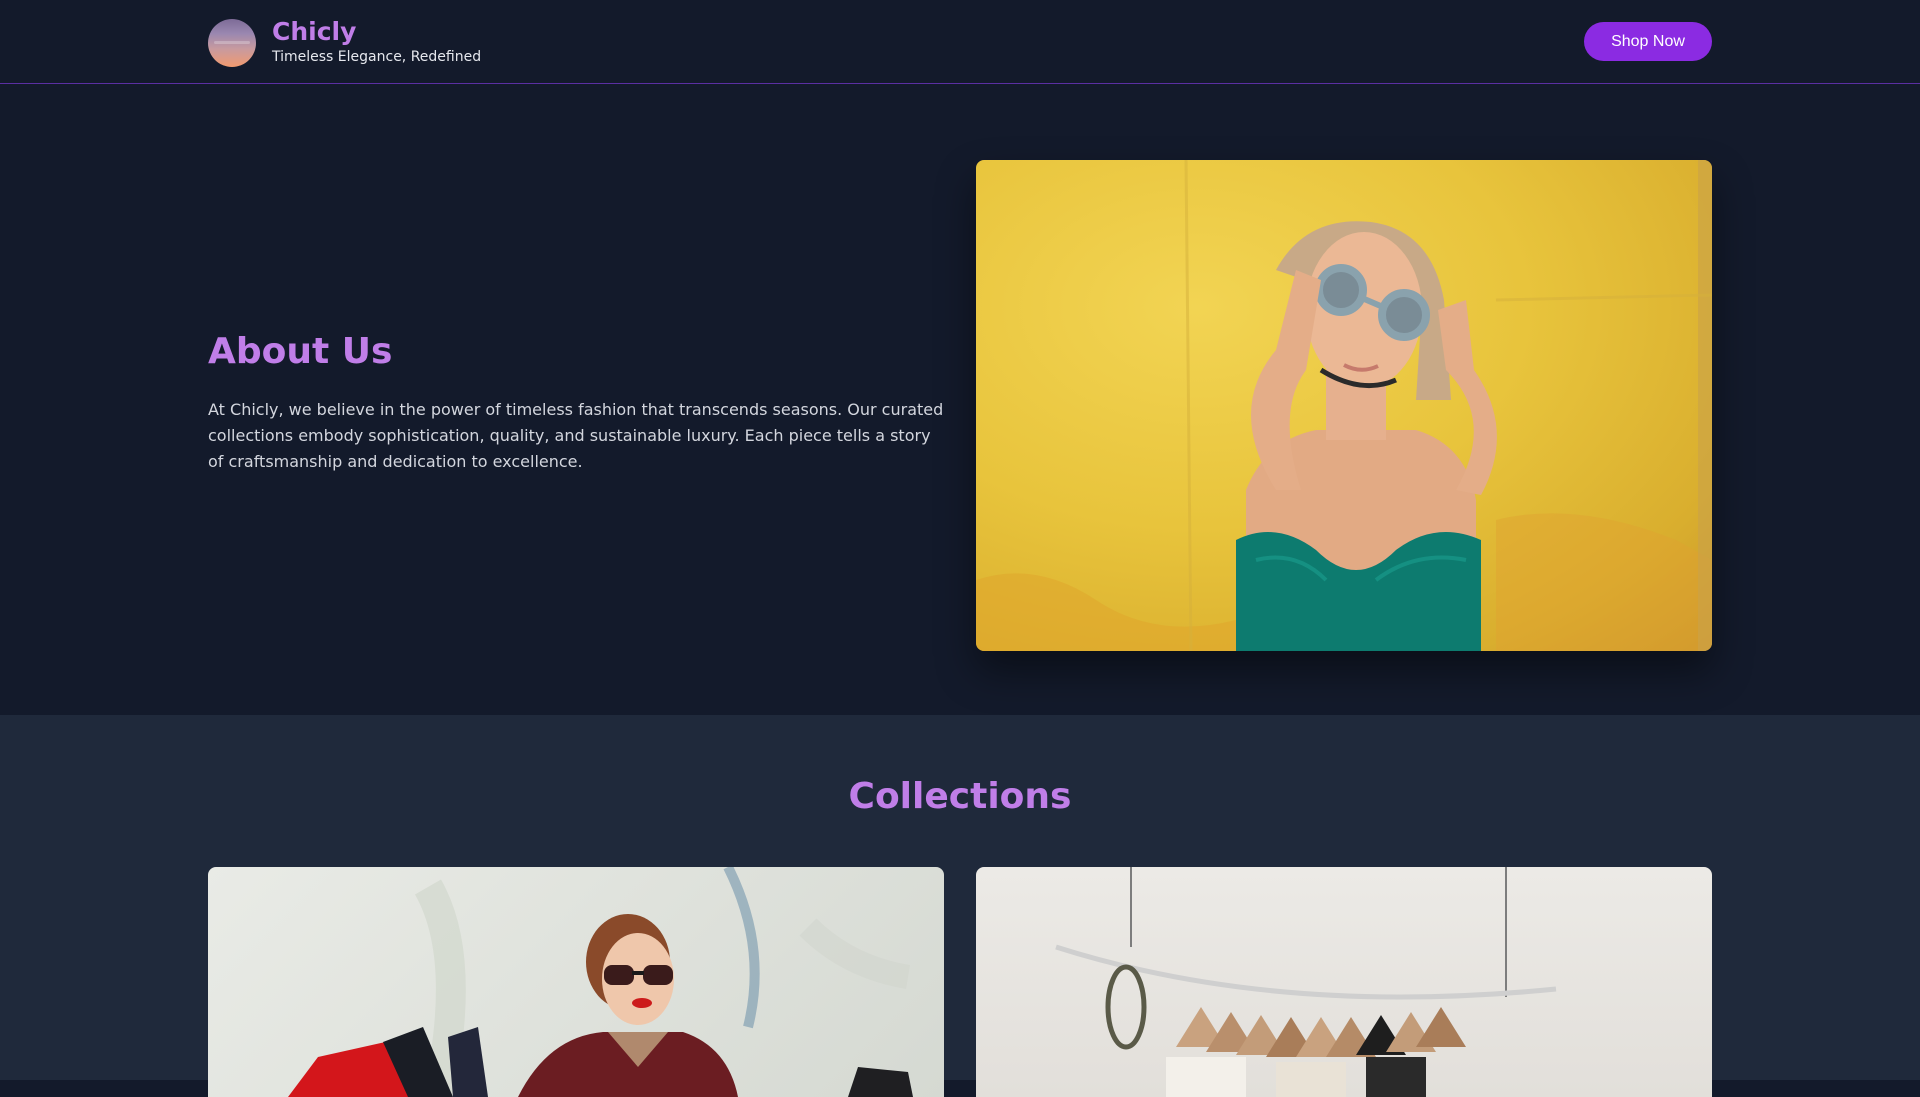 The image size is (1920, 1097). I want to click on brand-tagline: Timeless Elegance, Redefined, so click(377, 57).